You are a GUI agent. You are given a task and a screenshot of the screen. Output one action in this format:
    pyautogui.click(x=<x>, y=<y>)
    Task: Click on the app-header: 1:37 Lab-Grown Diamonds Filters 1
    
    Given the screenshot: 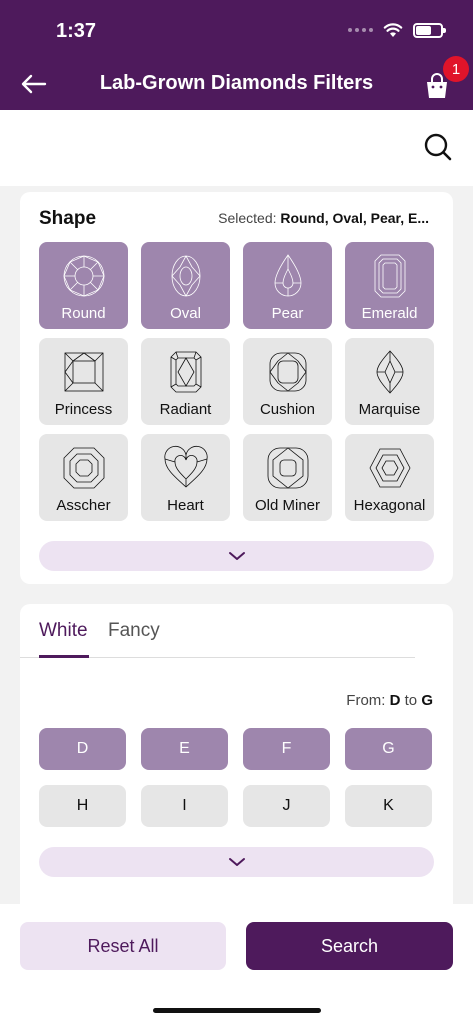 What is the action you would take?
    pyautogui.click(x=236, y=55)
    